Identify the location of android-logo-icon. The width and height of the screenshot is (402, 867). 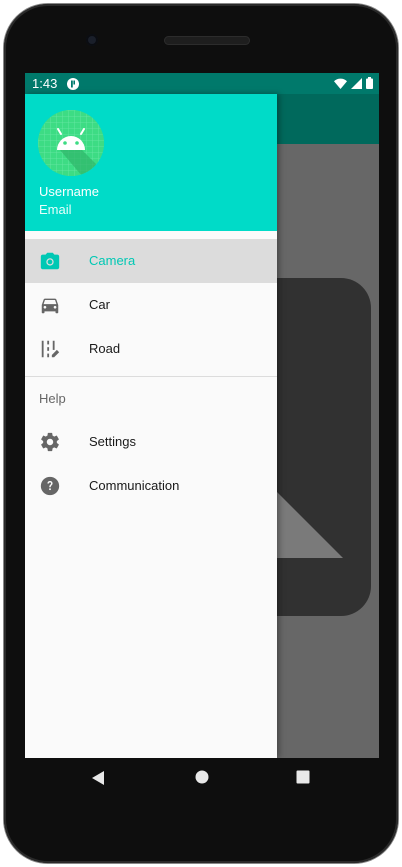
(71, 143).